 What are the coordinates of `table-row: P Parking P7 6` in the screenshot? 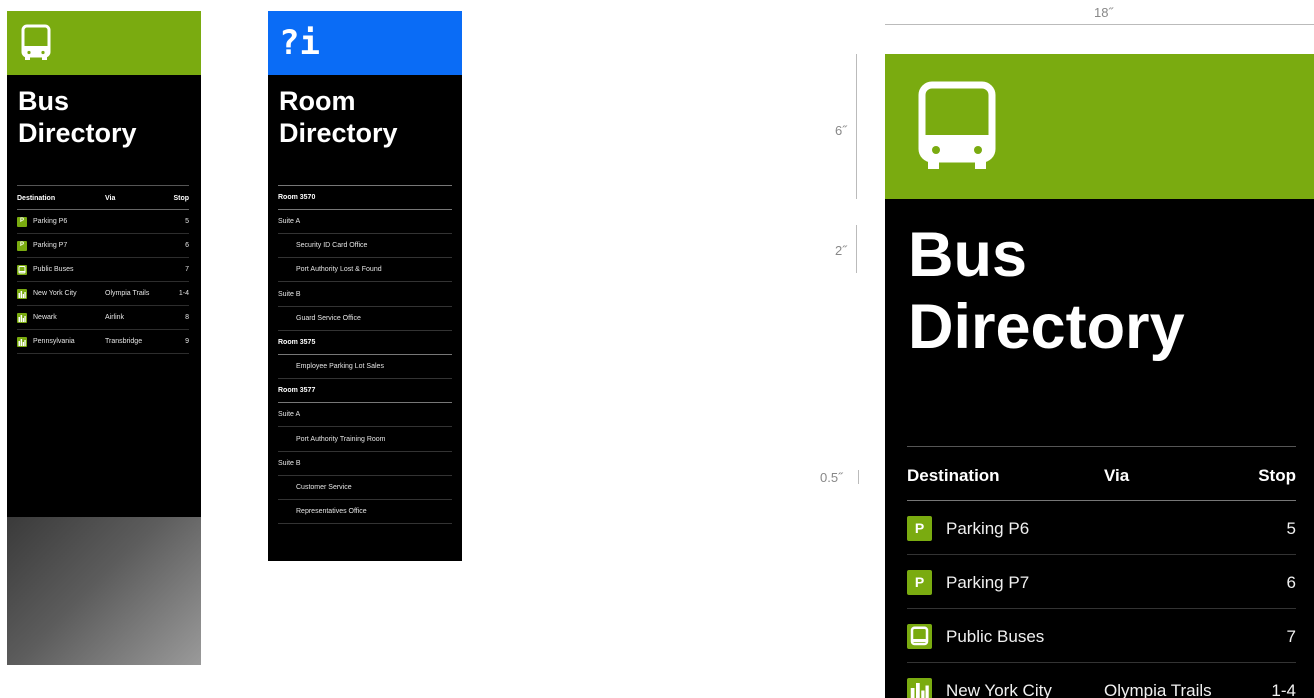 It's located at (103, 246).